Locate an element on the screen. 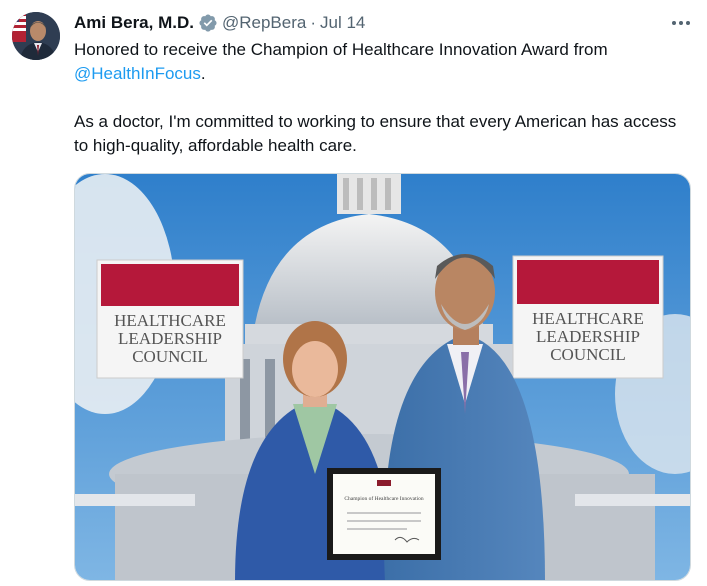 The height and width of the screenshot is (586, 707). tweet-header: Ami Bera, M.D. @RepBera · Jul 14 is located at coordinates (219, 23).